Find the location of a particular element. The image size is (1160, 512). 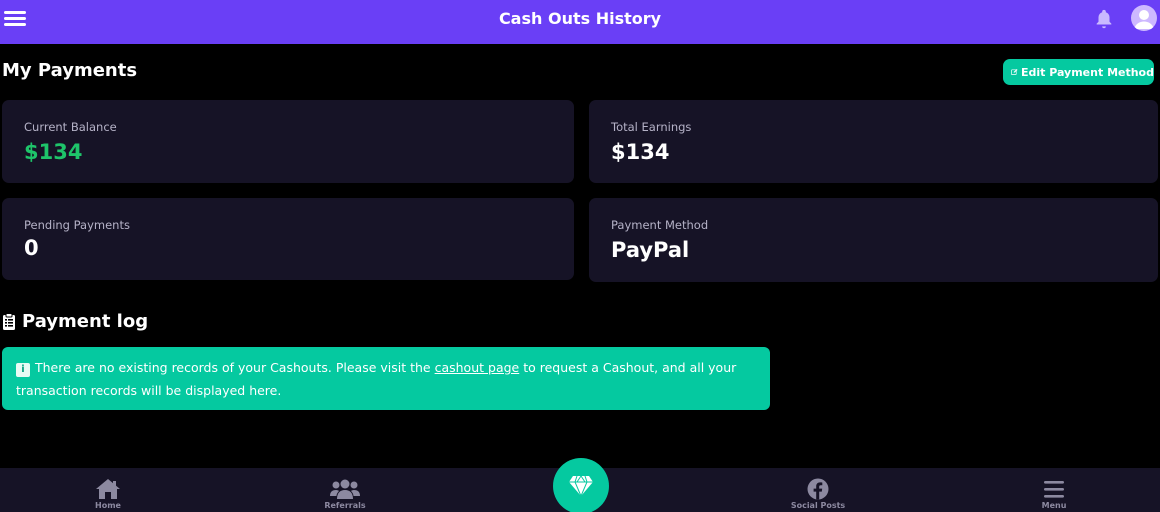

facebook-icon is located at coordinates (818, 489).